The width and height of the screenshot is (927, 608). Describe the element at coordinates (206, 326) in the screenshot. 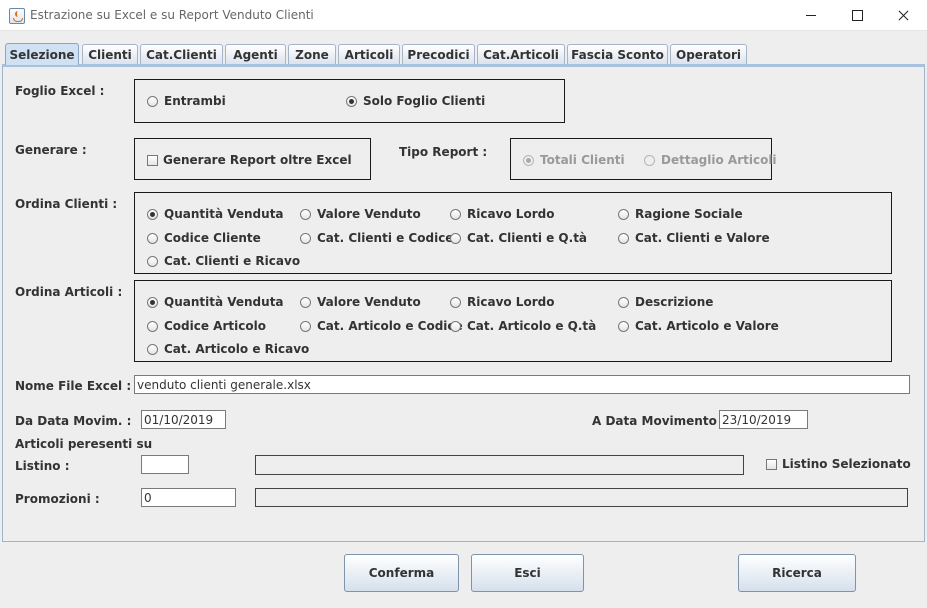

I see `radio-articoli-codice-articolo: Codice Articolo` at that location.